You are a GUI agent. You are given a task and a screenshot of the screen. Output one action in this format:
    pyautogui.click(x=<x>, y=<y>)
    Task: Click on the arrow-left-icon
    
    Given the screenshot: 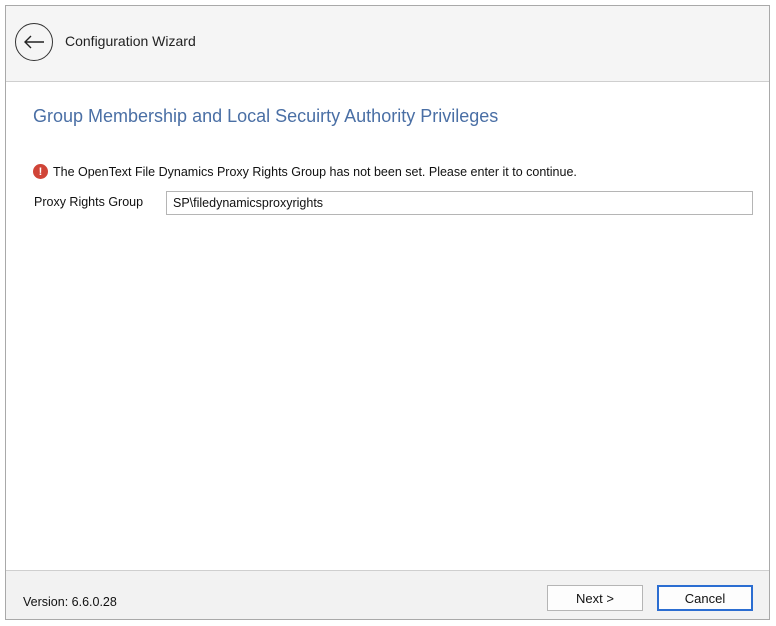 What is the action you would take?
    pyautogui.click(x=34, y=42)
    